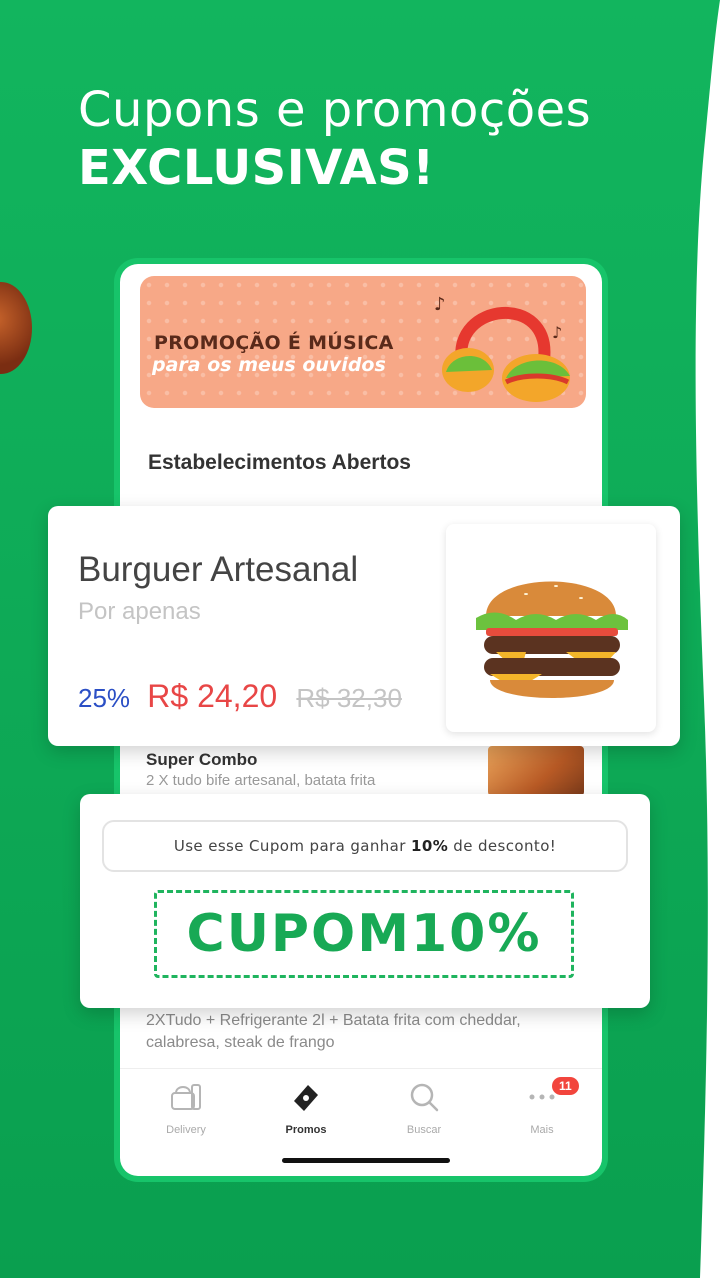  Describe the element at coordinates (366, 1160) in the screenshot. I see `home-indicator` at that location.